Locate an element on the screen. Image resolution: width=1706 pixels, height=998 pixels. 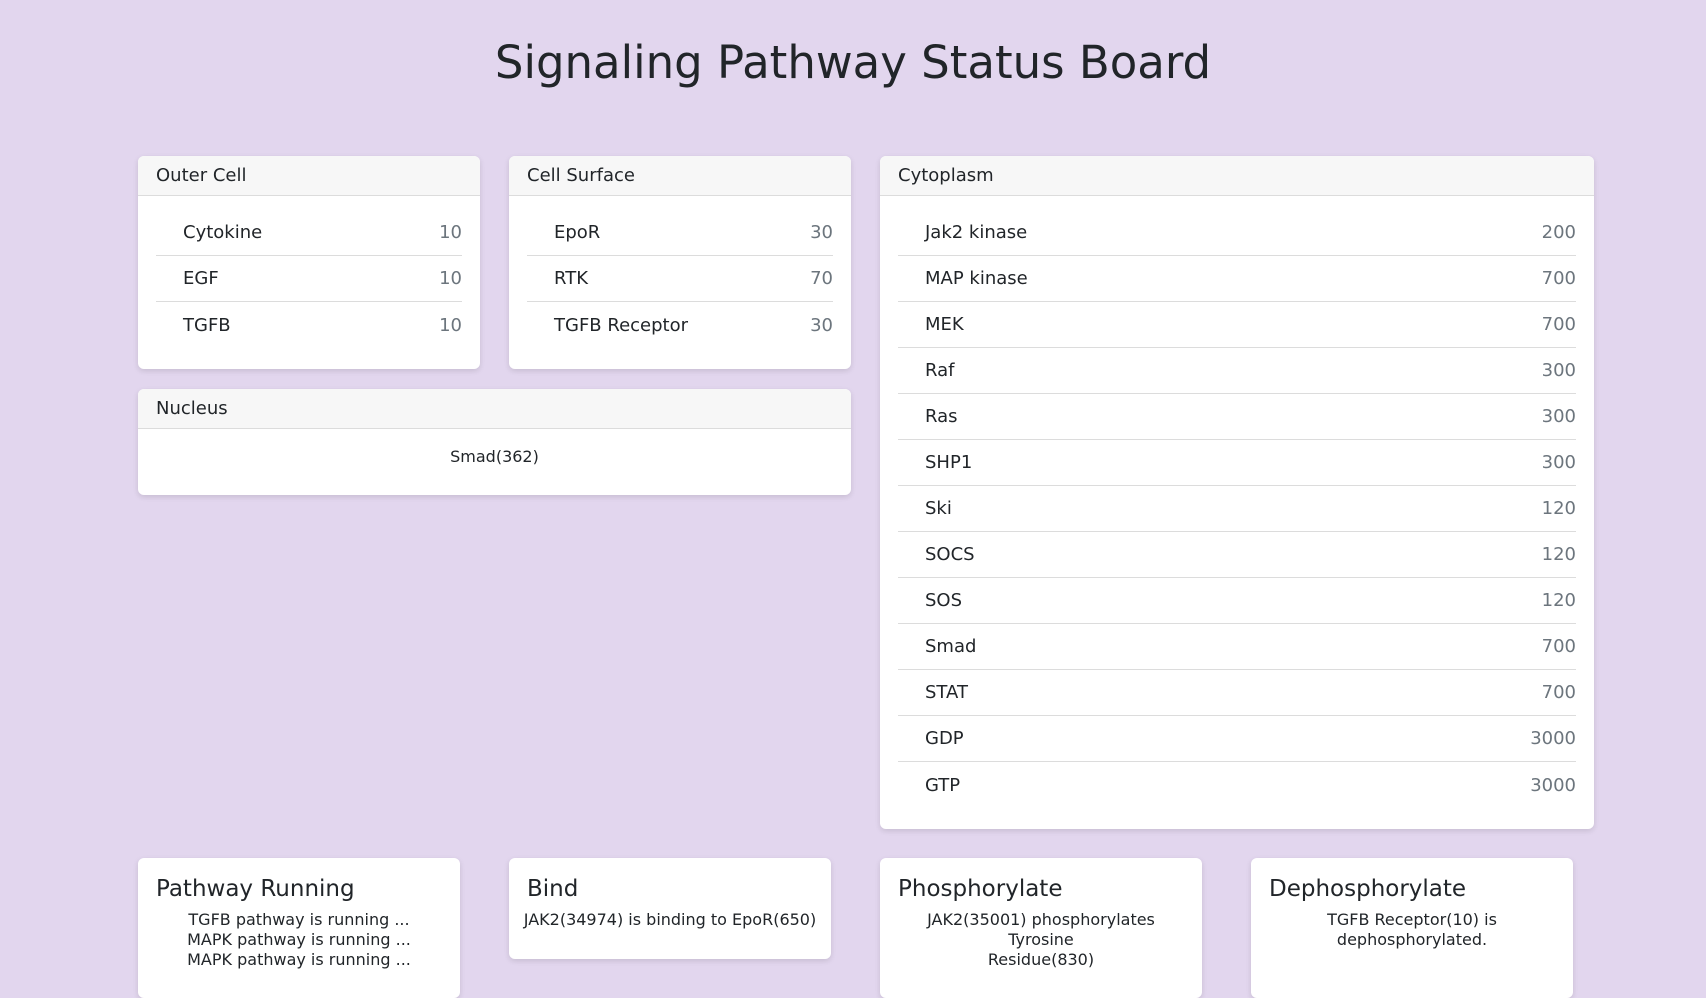
list-item: TGFB 10 is located at coordinates (309, 325).